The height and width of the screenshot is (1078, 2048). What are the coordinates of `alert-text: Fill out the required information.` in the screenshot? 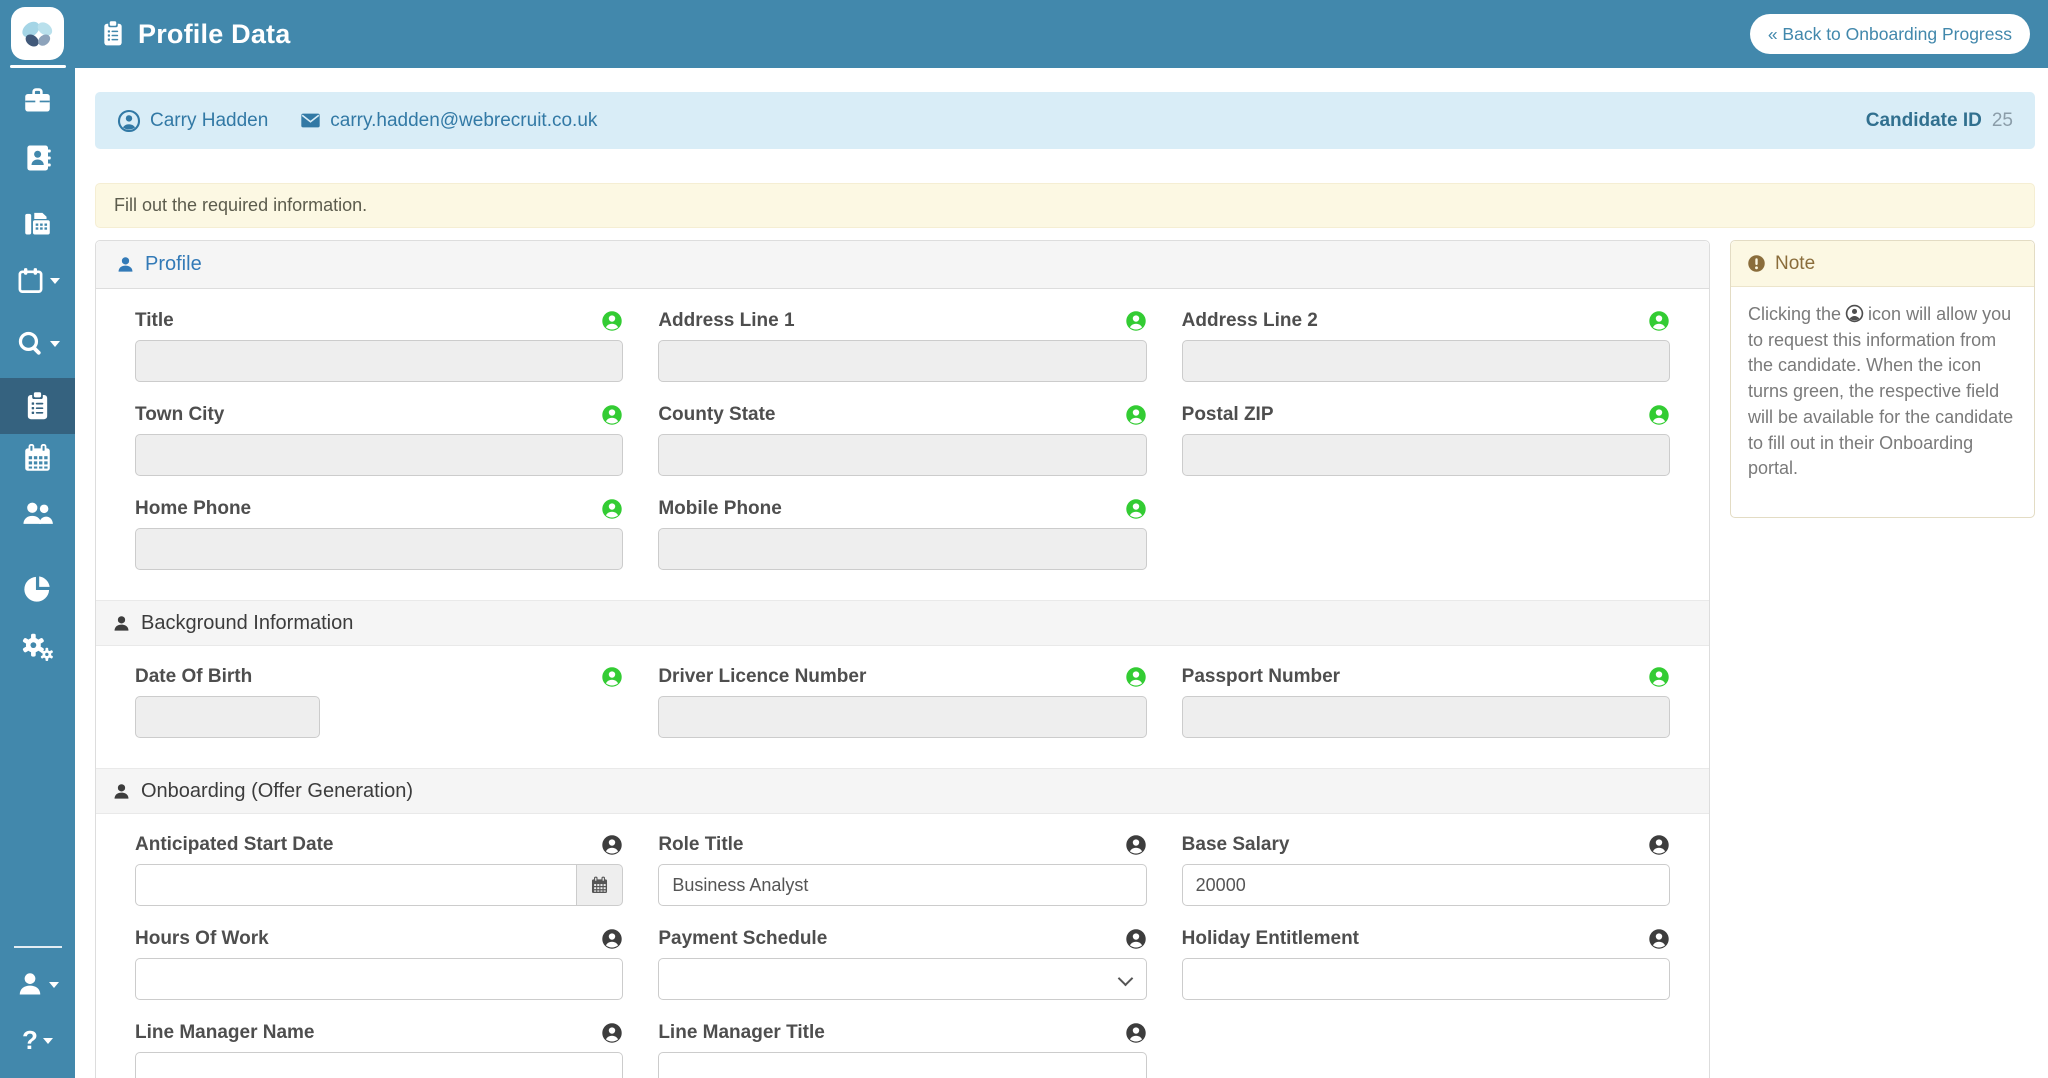 It's located at (241, 205).